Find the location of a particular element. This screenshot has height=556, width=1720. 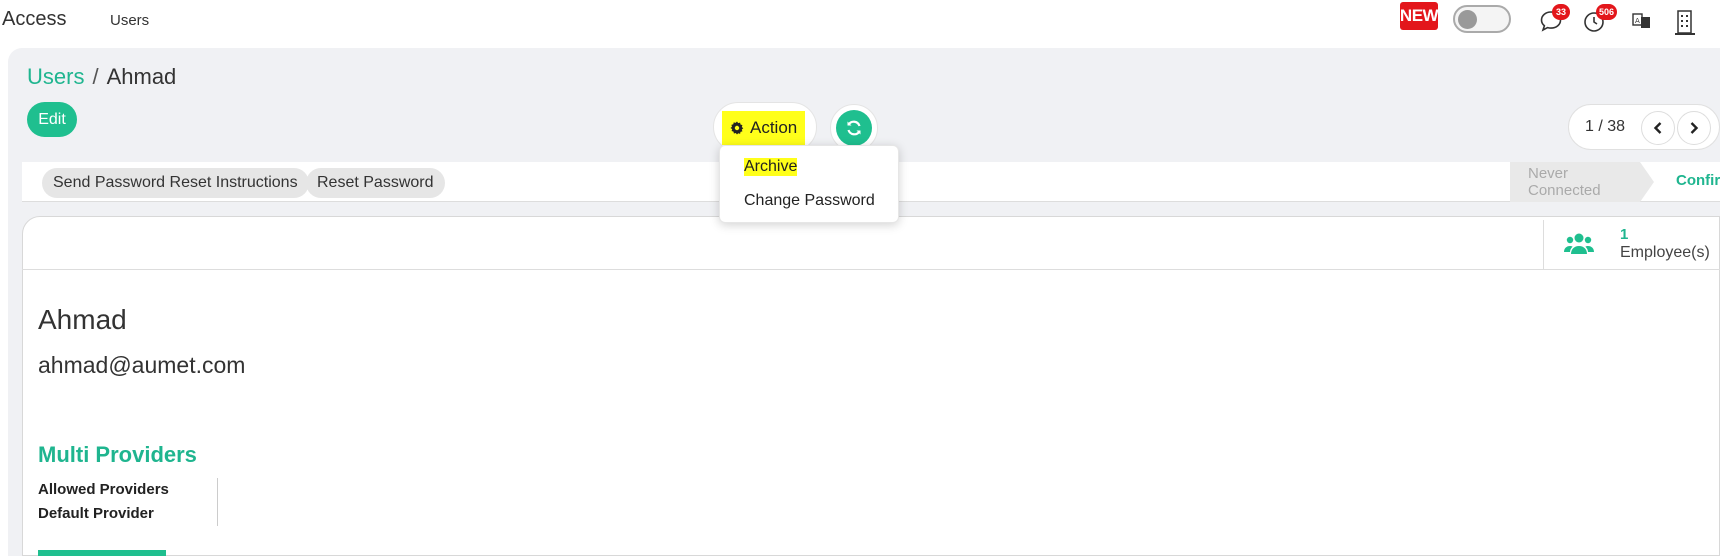

users-icon is located at coordinates (1579, 243).